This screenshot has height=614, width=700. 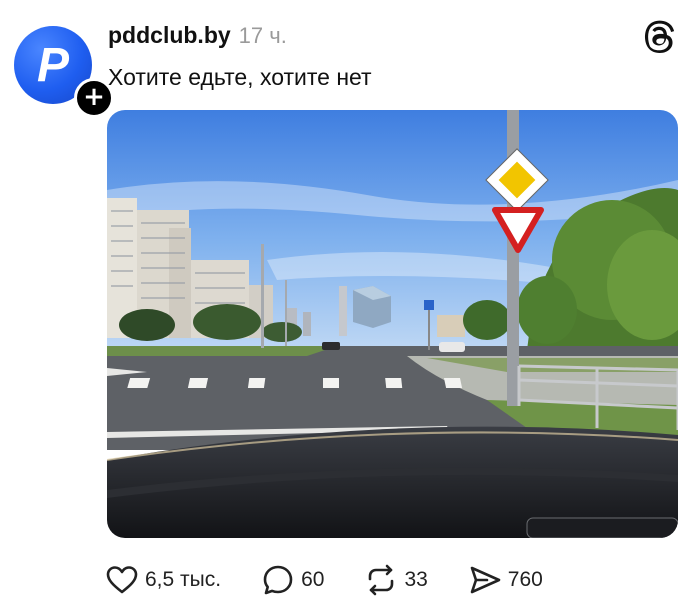 What do you see at coordinates (64, 72) in the screenshot?
I see `avatar: P +` at bounding box center [64, 72].